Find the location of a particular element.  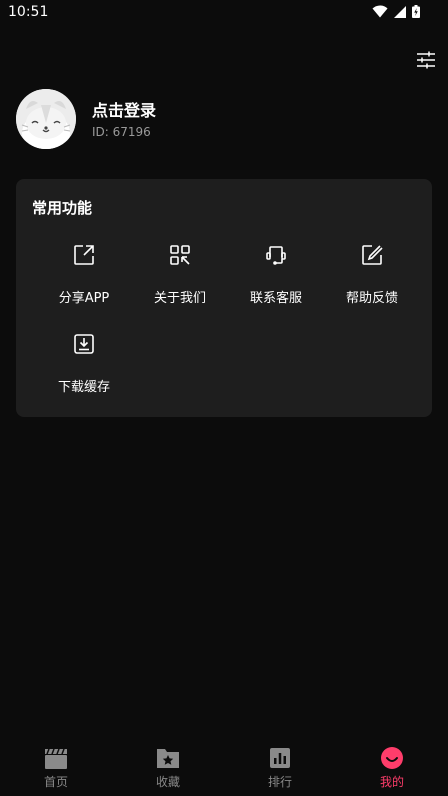

customer-service-label: 联系客服 is located at coordinates (275, 298).